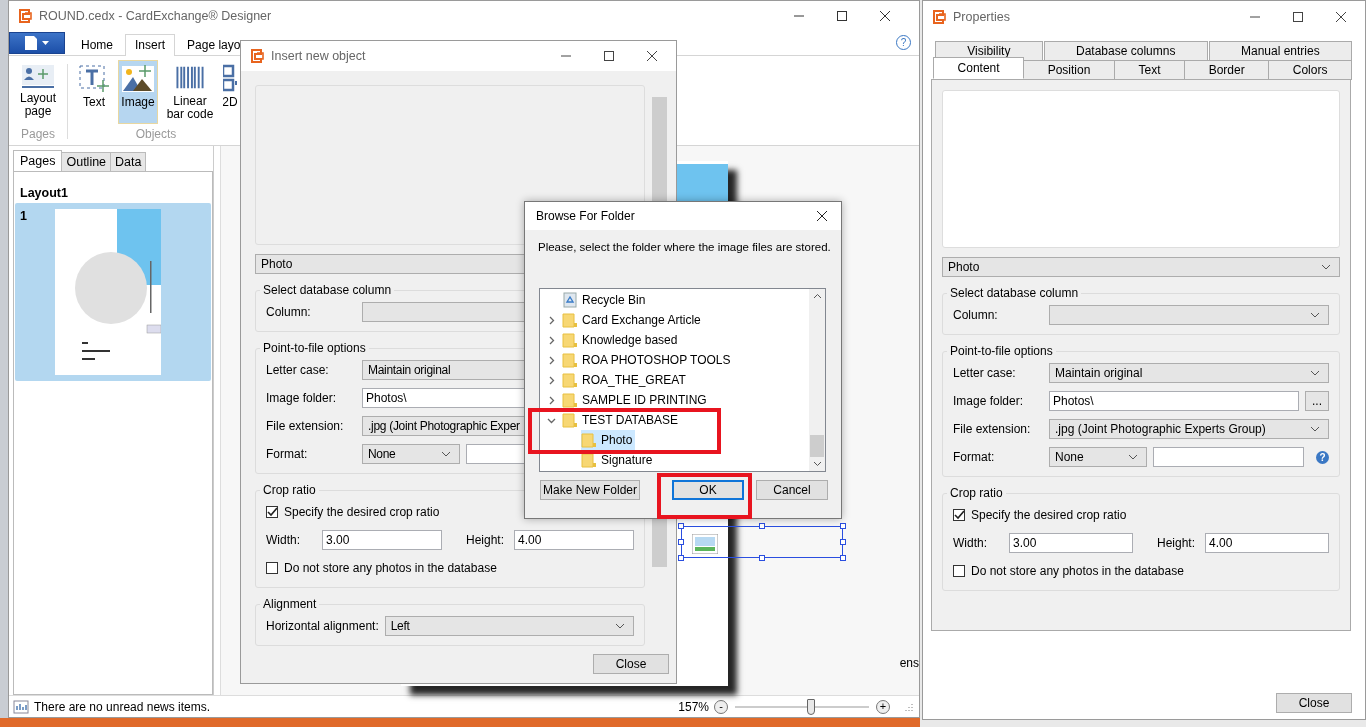 Image resolution: width=1366 pixels, height=727 pixels. I want to click on tab: Colors, so click(1310, 70).